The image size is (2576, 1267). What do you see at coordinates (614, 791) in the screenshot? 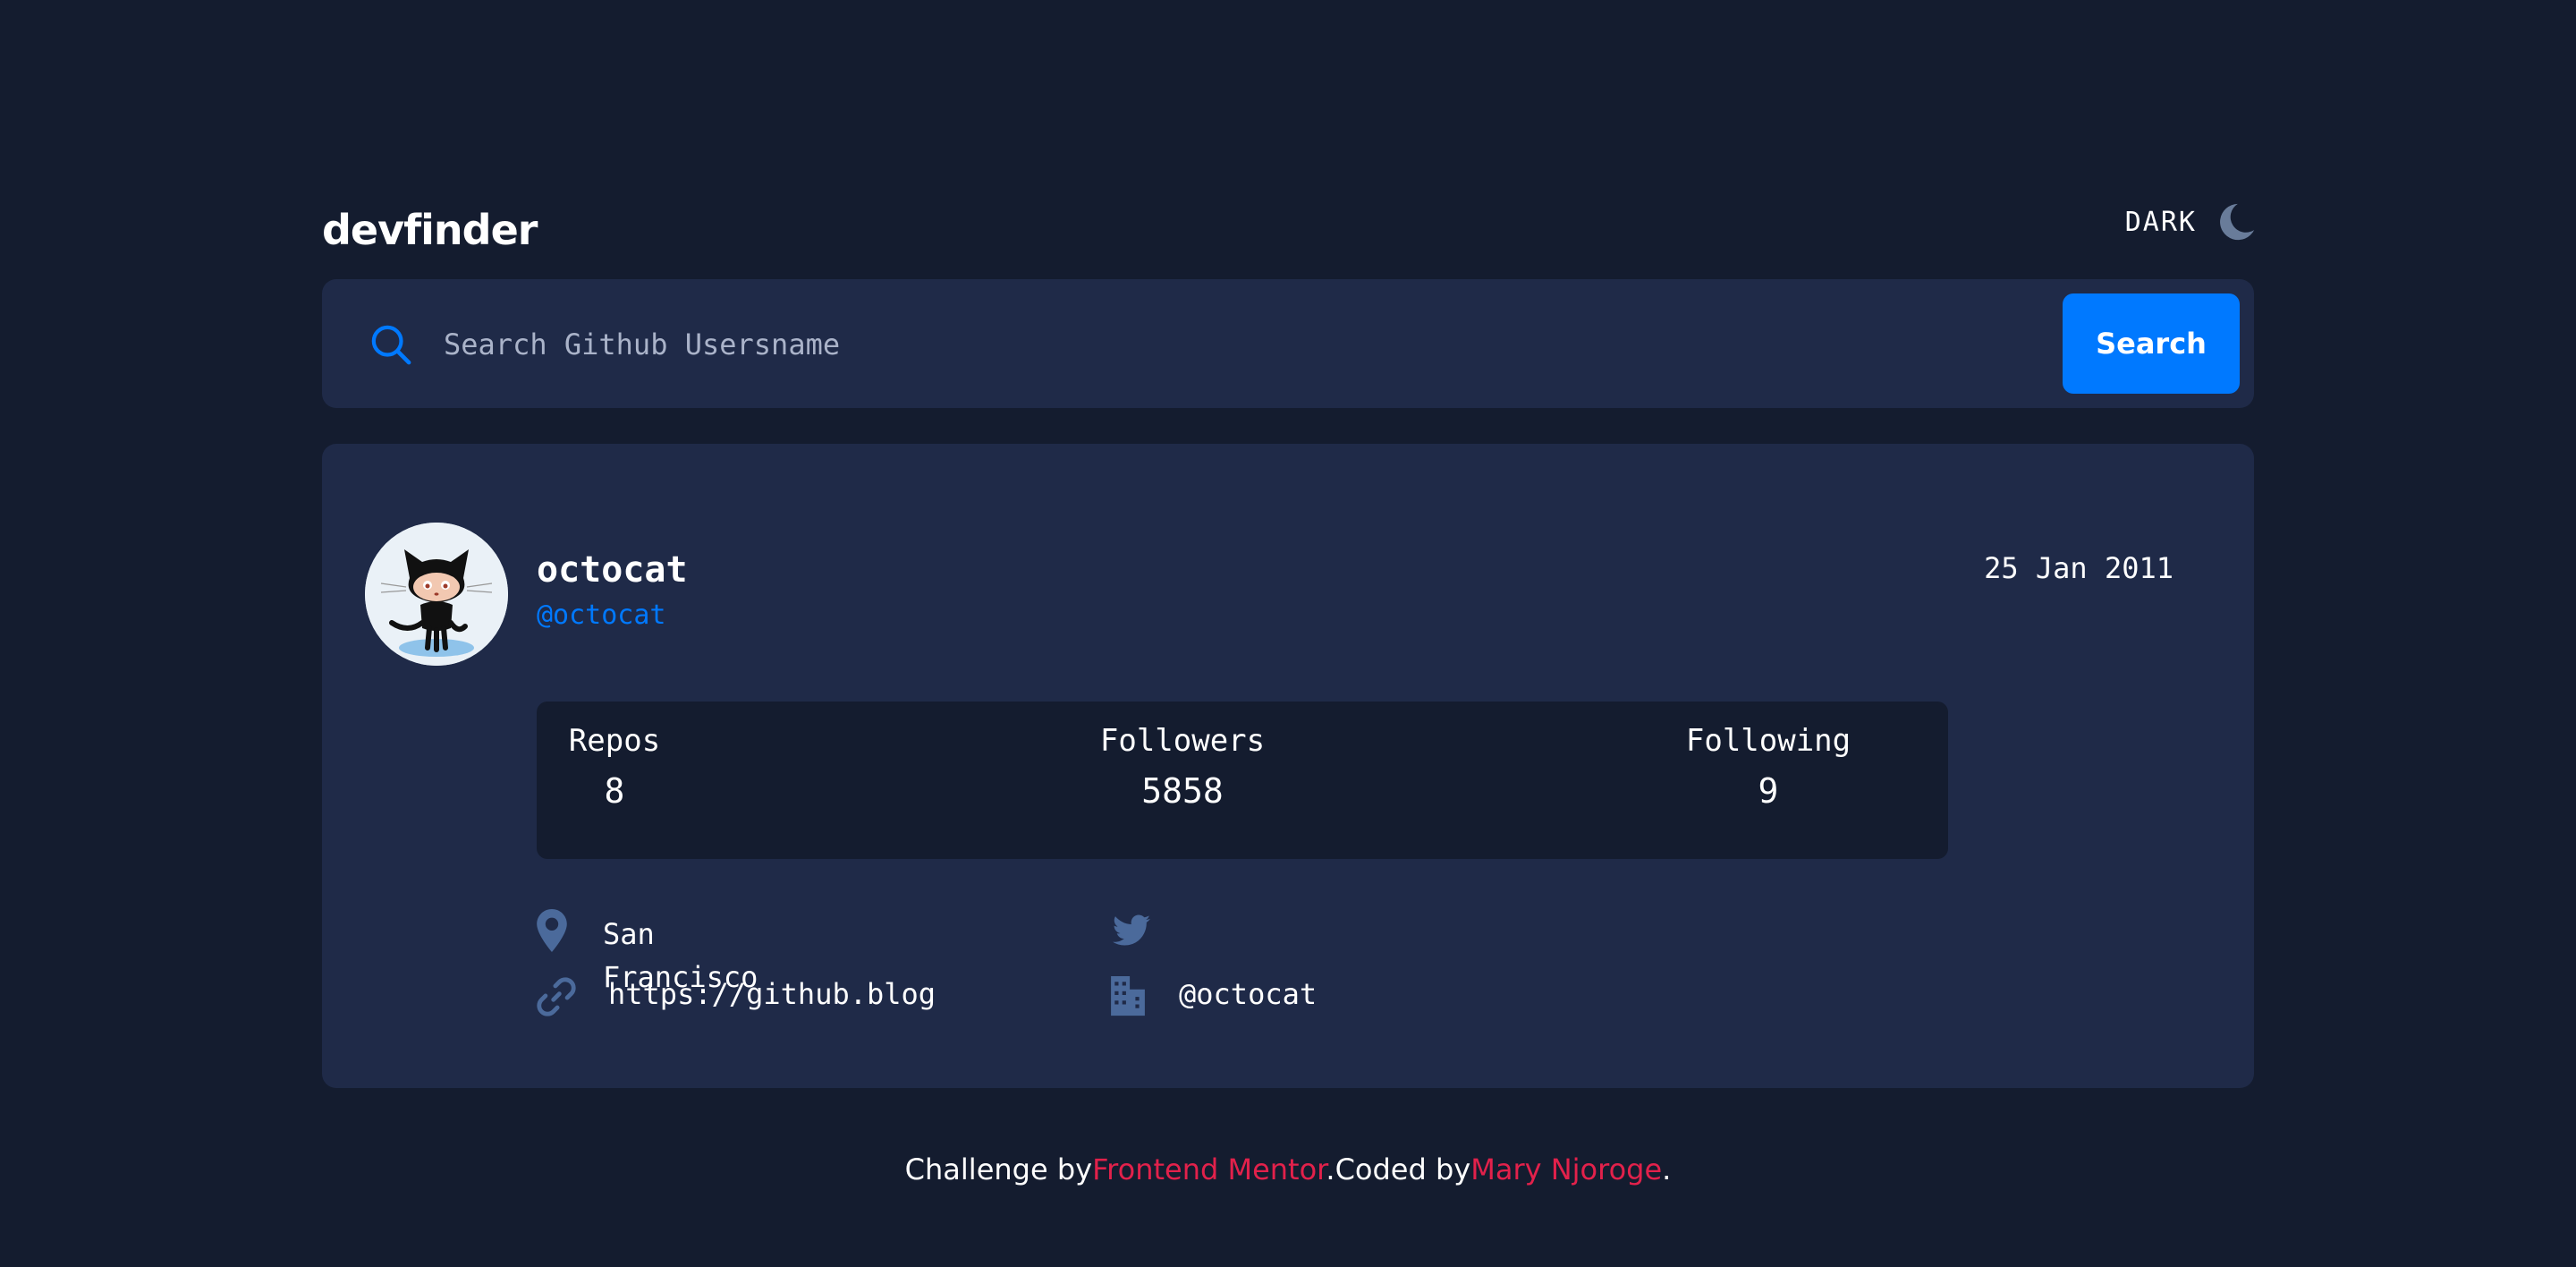
I see `stat-repos-value: 8` at bounding box center [614, 791].